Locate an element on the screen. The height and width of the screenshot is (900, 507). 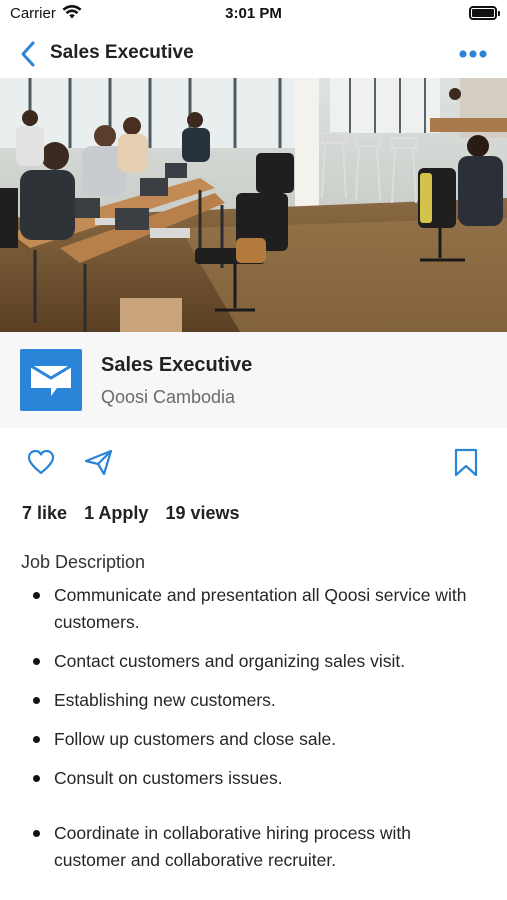
navigation-bar: Sales Executive is located at coordinates (253, 54).